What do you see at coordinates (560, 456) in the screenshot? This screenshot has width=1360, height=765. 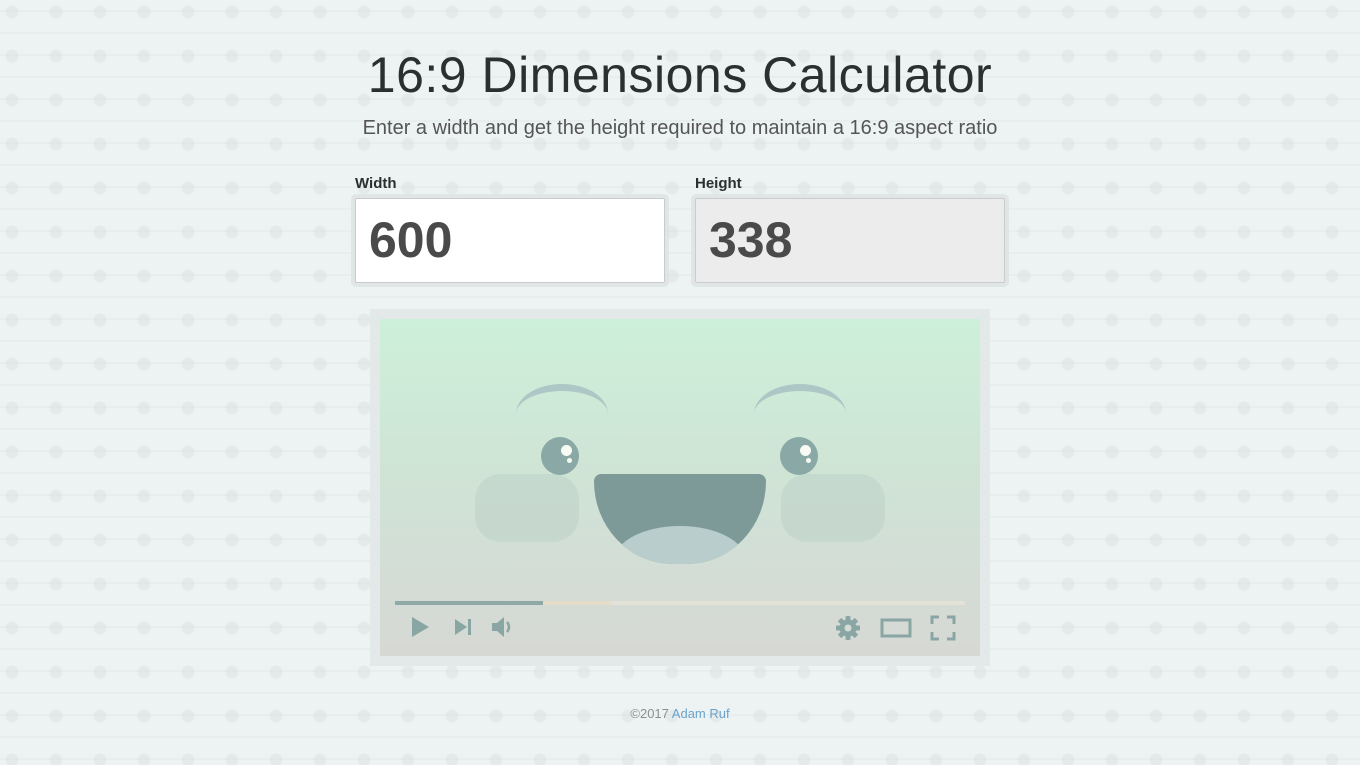 I see `left-eye` at bounding box center [560, 456].